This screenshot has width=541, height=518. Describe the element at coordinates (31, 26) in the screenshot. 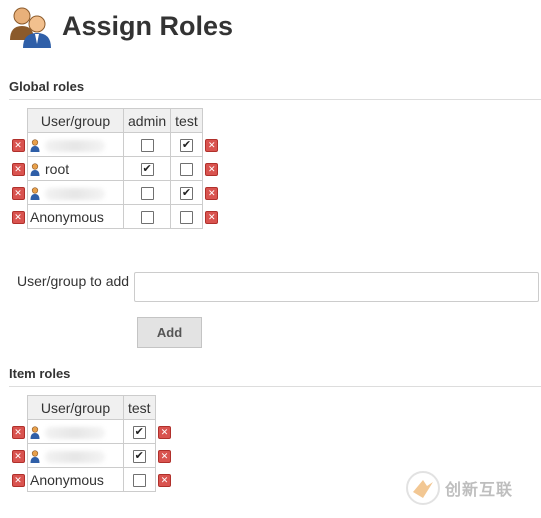

I see `users-icon` at that location.